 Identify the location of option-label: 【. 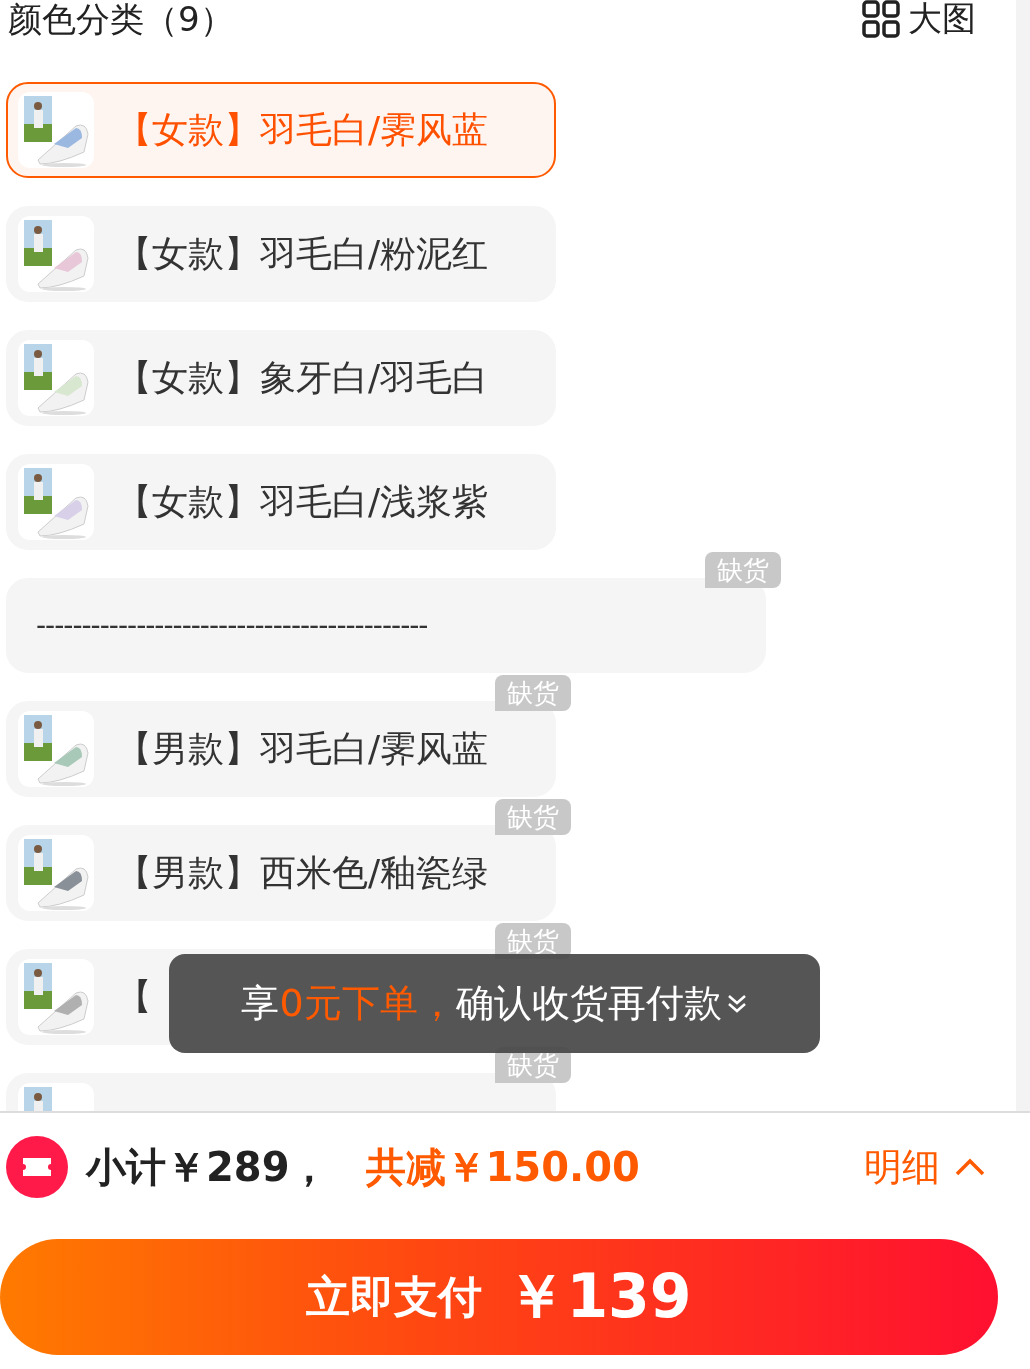
(134, 996).